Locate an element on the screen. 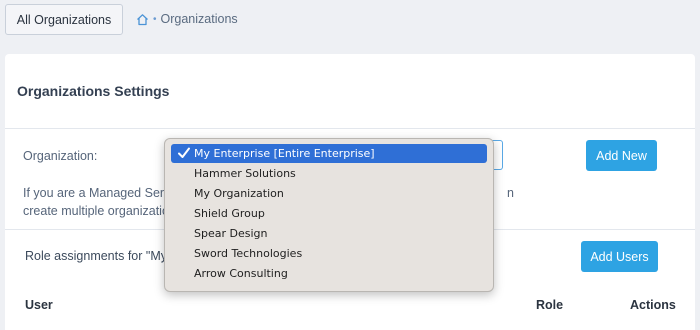 The width and height of the screenshot is (700, 330). dropdown-option-shield-group: Shield Group is located at coordinates (329, 213).